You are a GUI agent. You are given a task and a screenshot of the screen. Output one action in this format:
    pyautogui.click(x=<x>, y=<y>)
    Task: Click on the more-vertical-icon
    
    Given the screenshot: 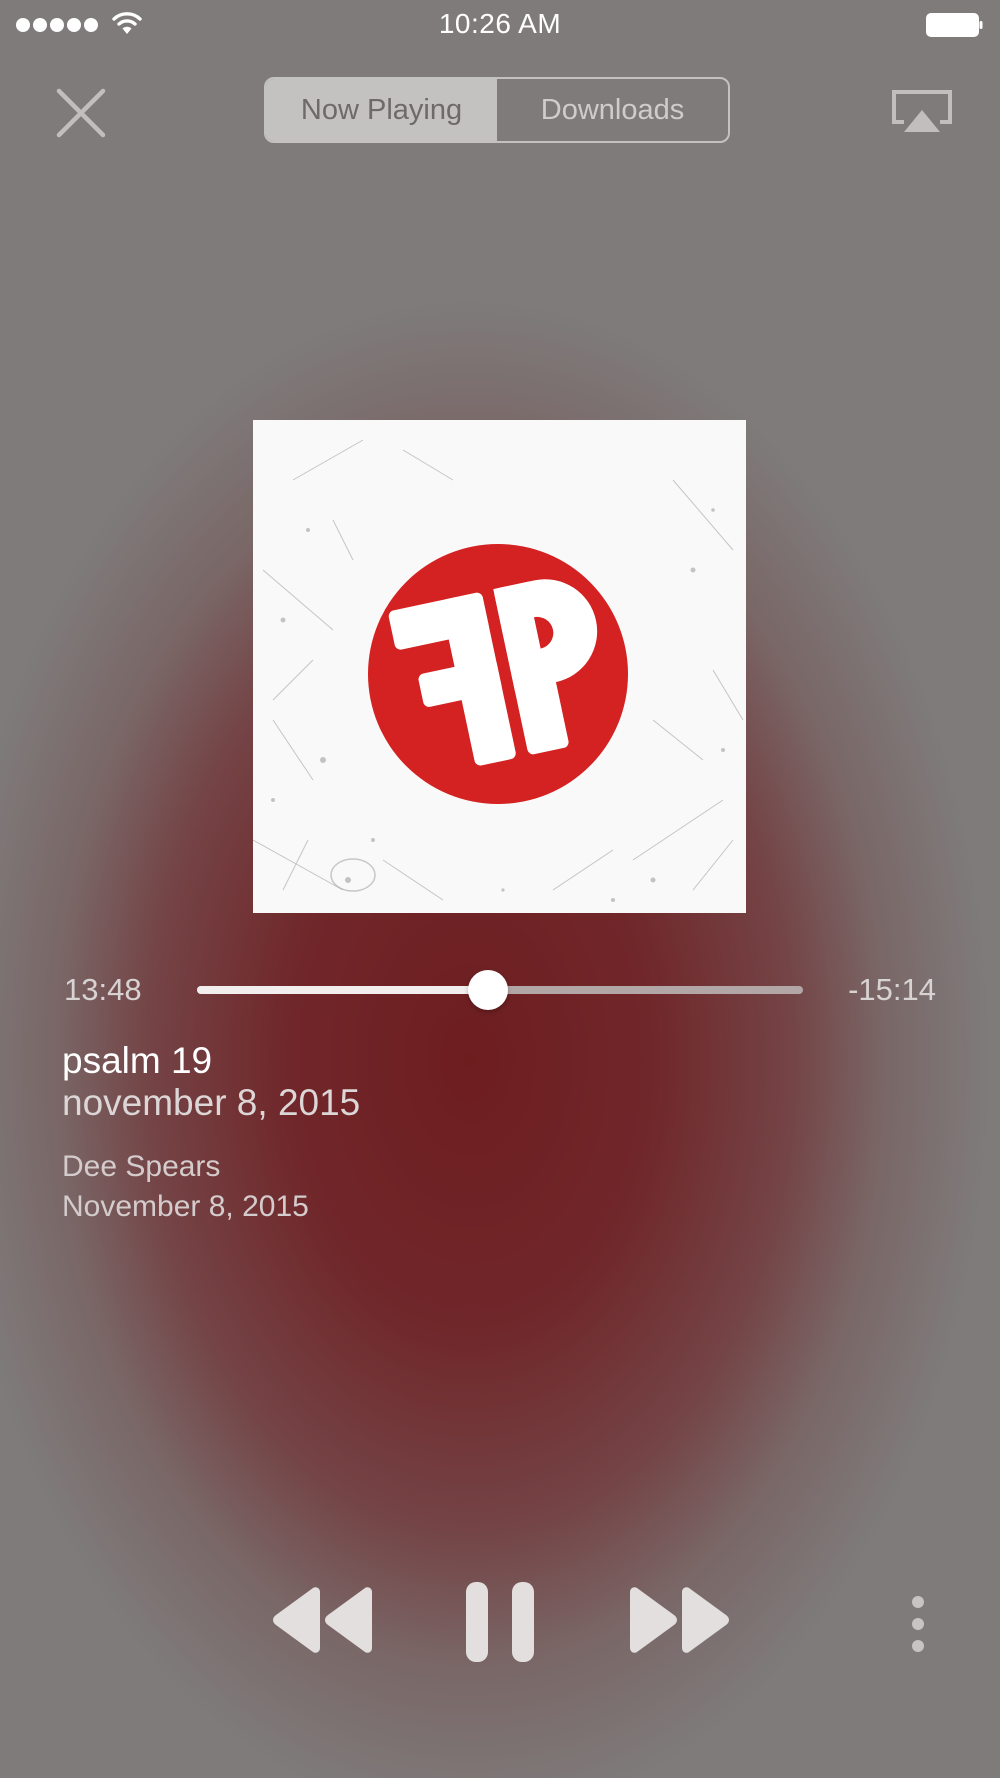 What is the action you would take?
    pyautogui.click(x=918, y=1624)
    